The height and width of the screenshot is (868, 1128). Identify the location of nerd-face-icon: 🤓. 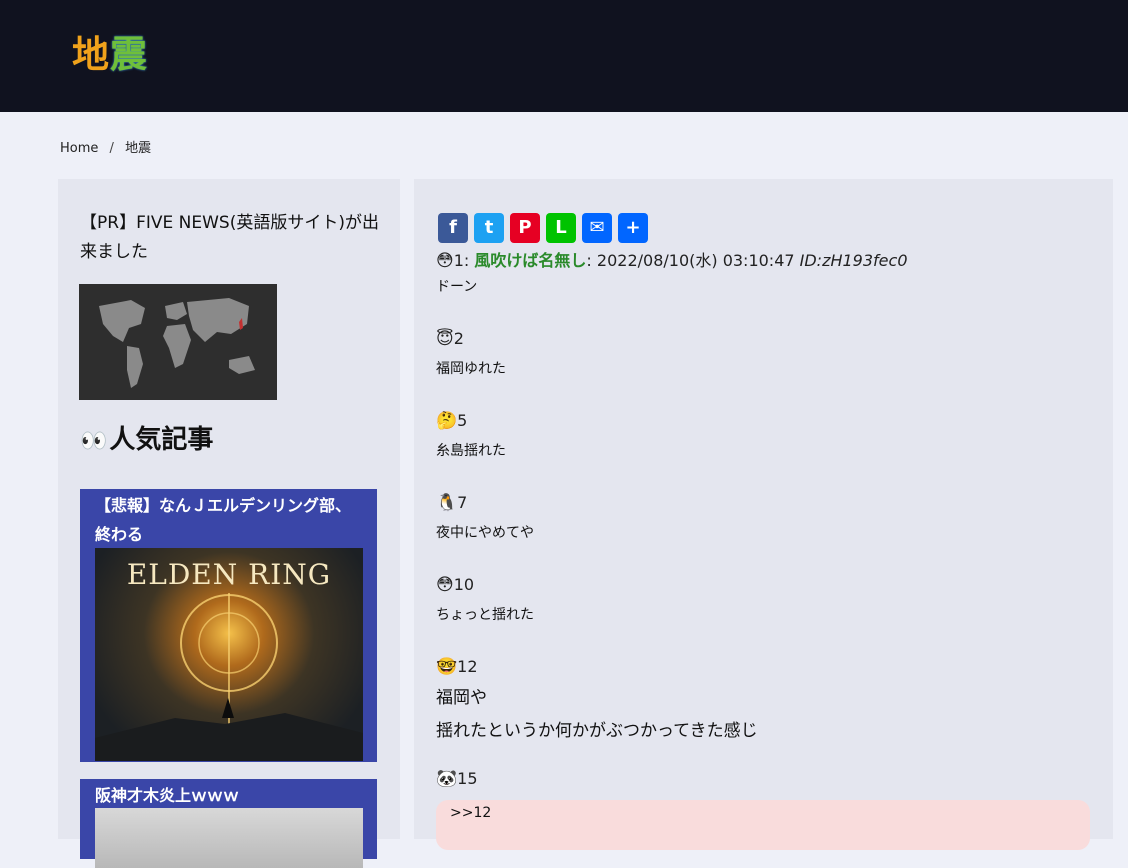
(447, 667).